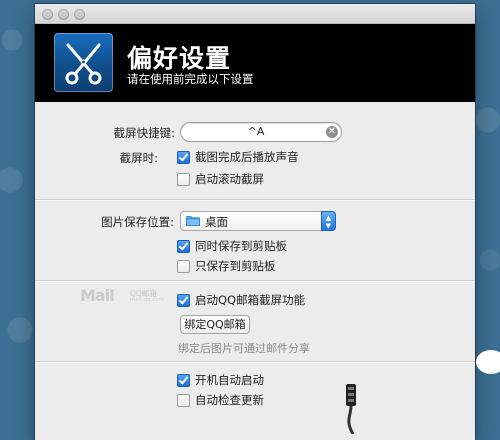  Describe the element at coordinates (183, 246) in the screenshot. I see `copy-to-clipboard-checkbox` at that location.